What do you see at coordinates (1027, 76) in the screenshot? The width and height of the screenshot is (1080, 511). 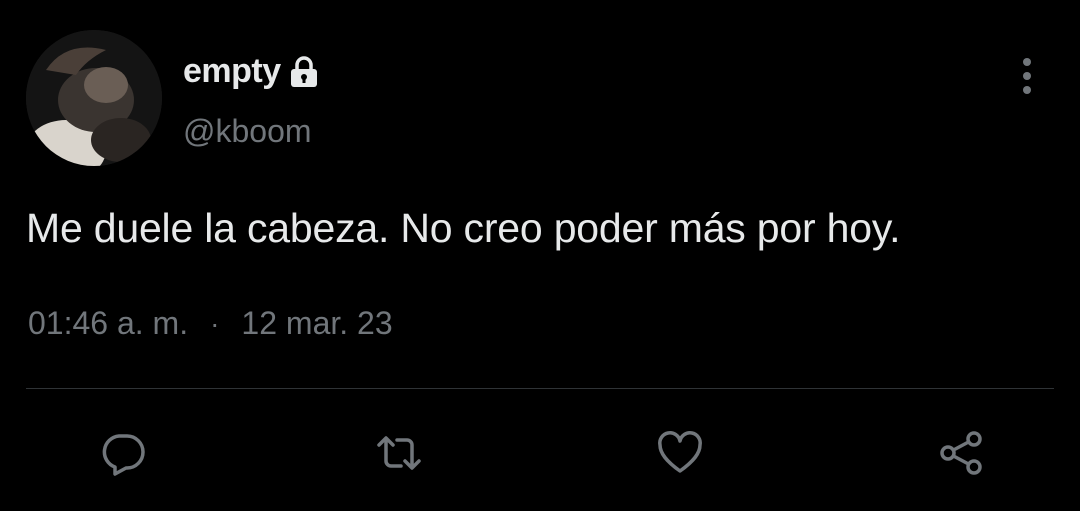 I see `more-options-icon` at bounding box center [1027, 76].